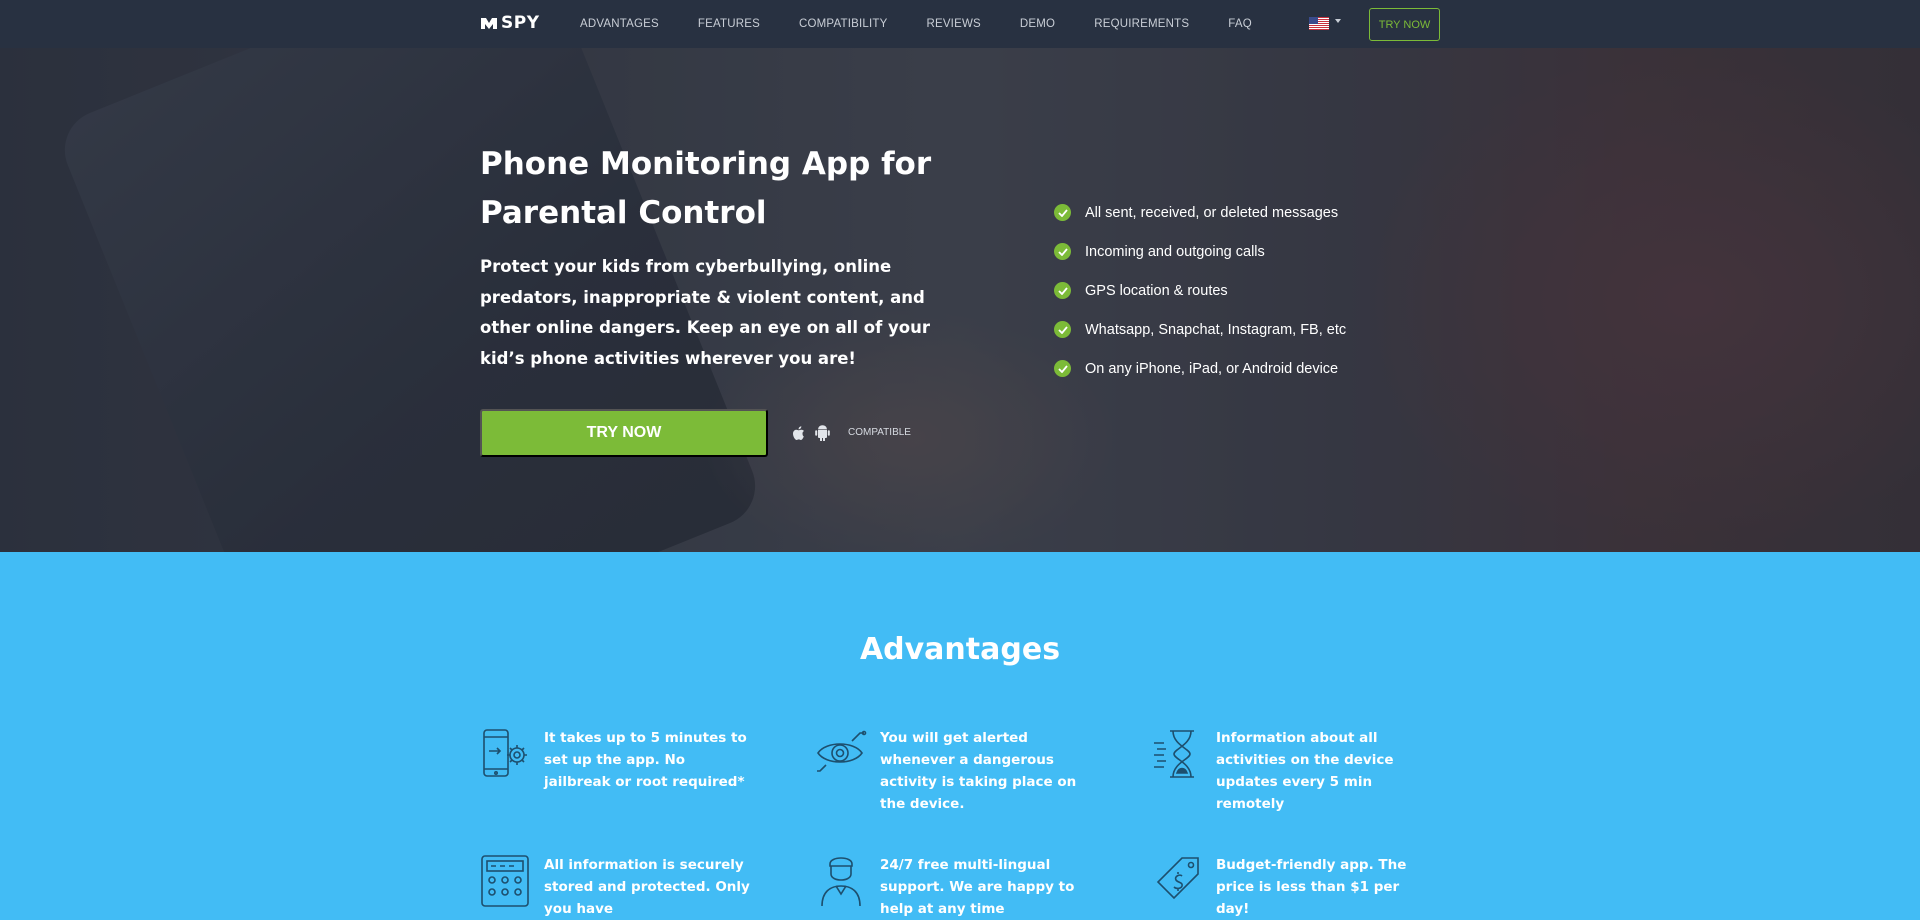 The height and width of the screenshot is (920, 1920). I want to click on feature-item: On any iPhone, iPad, or Android device, so click(1200, 368).